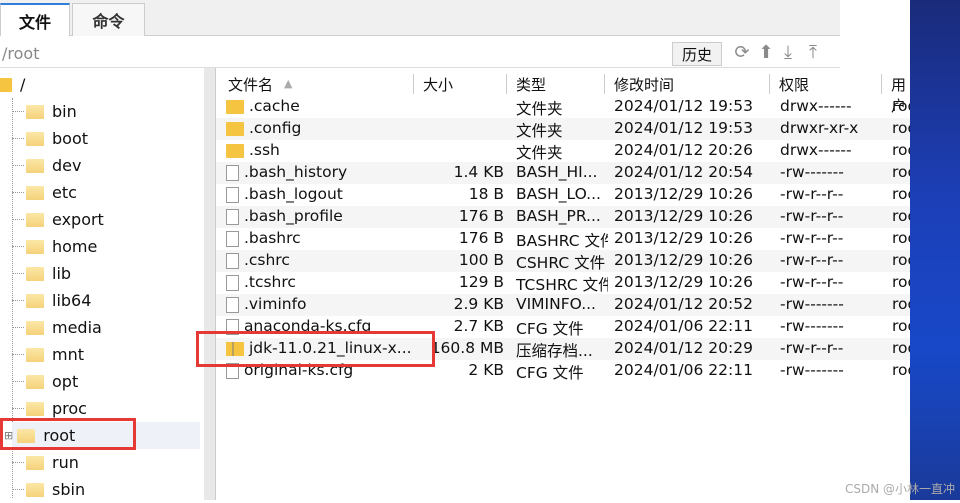 This screenshot has width=960, height=503. Describe the element at coordinates (23, 84) in the screenshot. I see `tree-item-label: /` at that location.